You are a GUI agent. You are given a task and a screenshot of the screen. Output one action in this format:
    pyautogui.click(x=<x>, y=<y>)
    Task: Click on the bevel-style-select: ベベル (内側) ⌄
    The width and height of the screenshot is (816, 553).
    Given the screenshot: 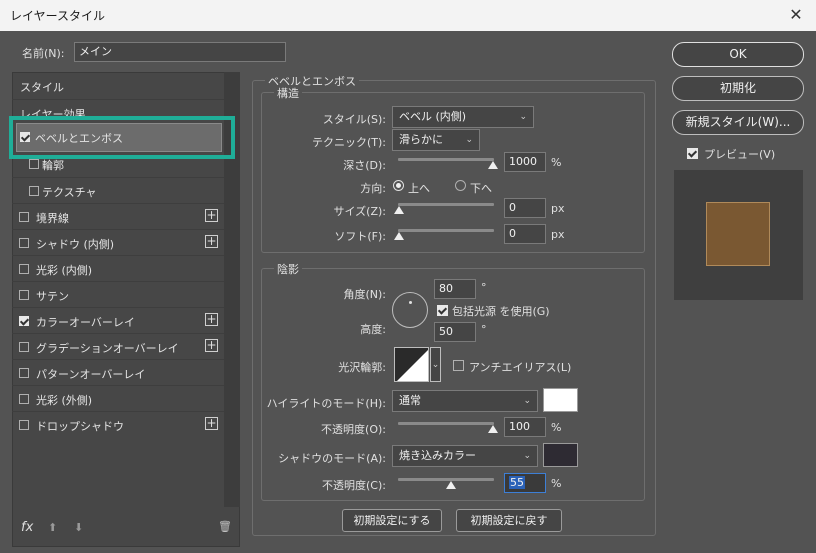 What is the action you would take?
    pyautogui.click(x=463, y=117)
    